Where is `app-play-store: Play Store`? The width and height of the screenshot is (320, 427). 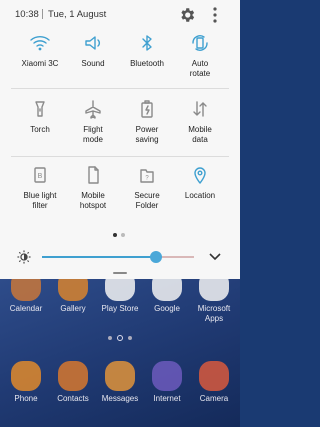
app-play-store: Play Store is located at coordinates (120, 296).